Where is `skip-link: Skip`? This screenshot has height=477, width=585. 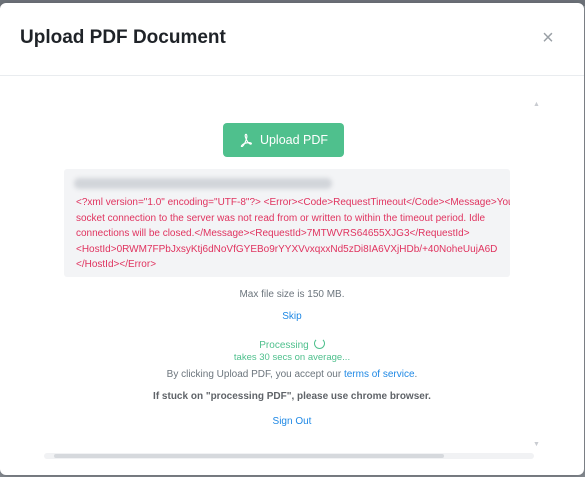 skip-link: Skip is located at coordinates (292, 316).